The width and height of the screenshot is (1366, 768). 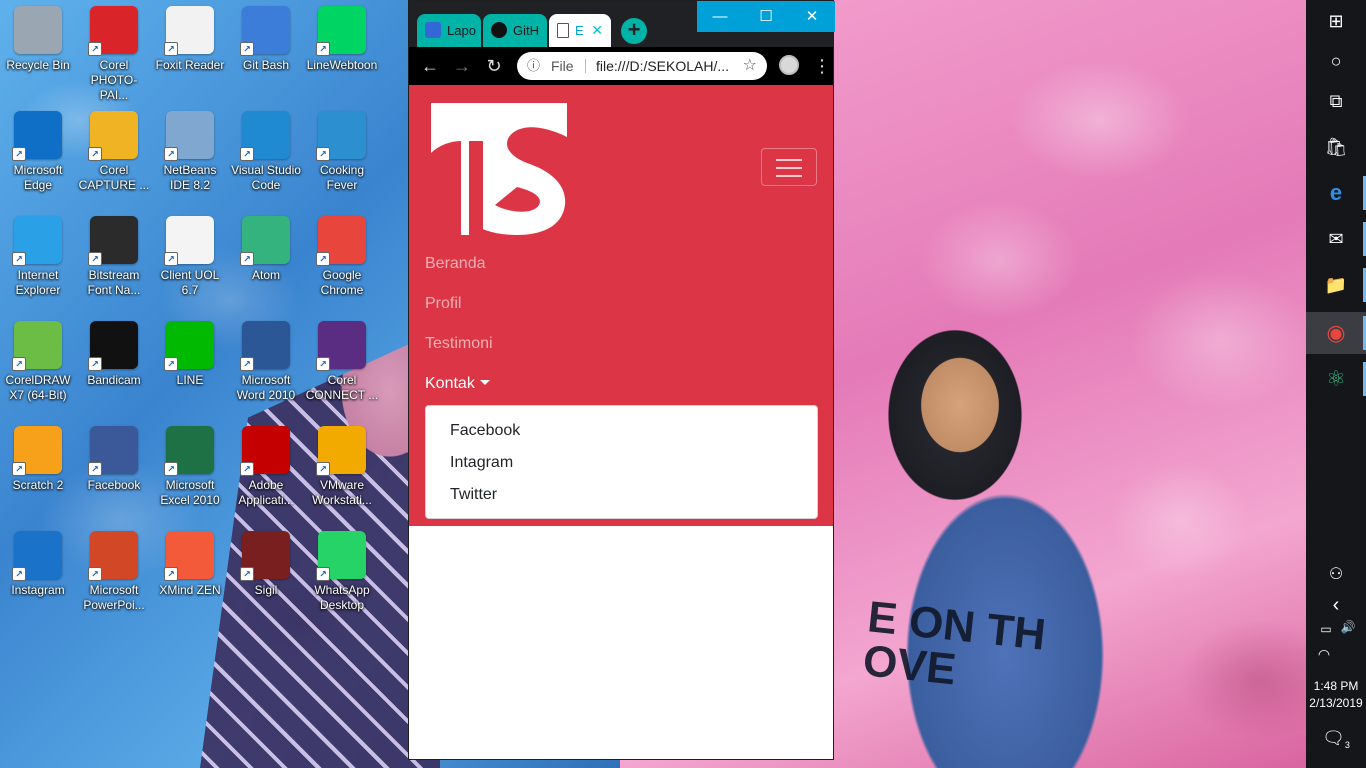 I want to click on edge-icon: ↗, so click(x=37, y=136).